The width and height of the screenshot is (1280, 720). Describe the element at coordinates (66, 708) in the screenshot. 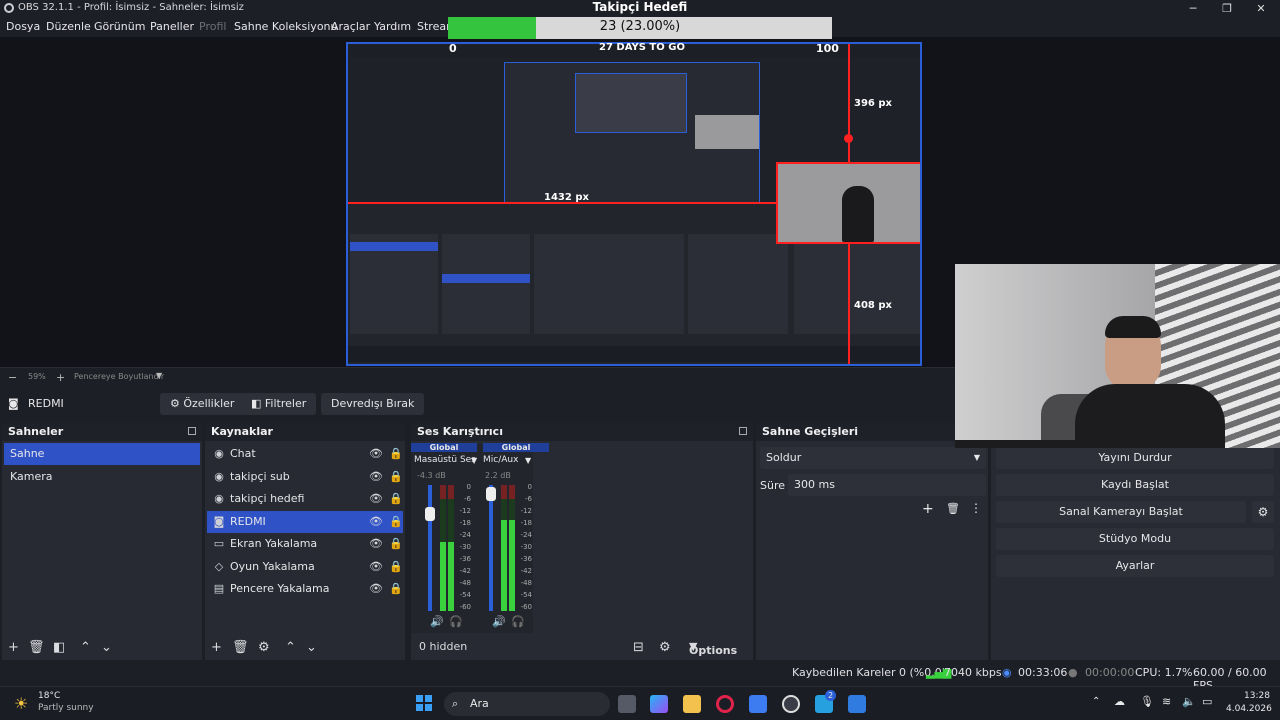

I see `weather-desc: Partly sunny` at that location.